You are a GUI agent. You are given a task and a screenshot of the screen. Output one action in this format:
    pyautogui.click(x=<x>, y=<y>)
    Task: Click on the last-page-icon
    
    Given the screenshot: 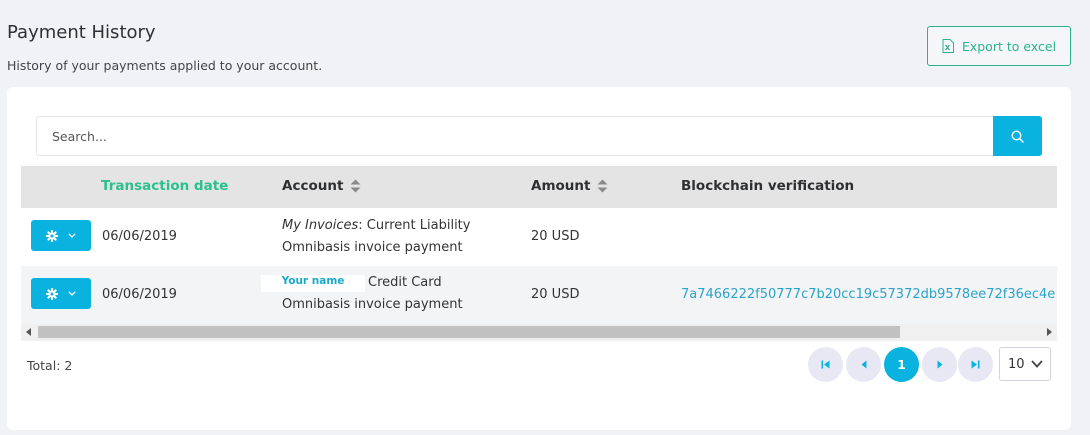 What is the action you would take?
    pyautogui.click(x=975, y=364)
    